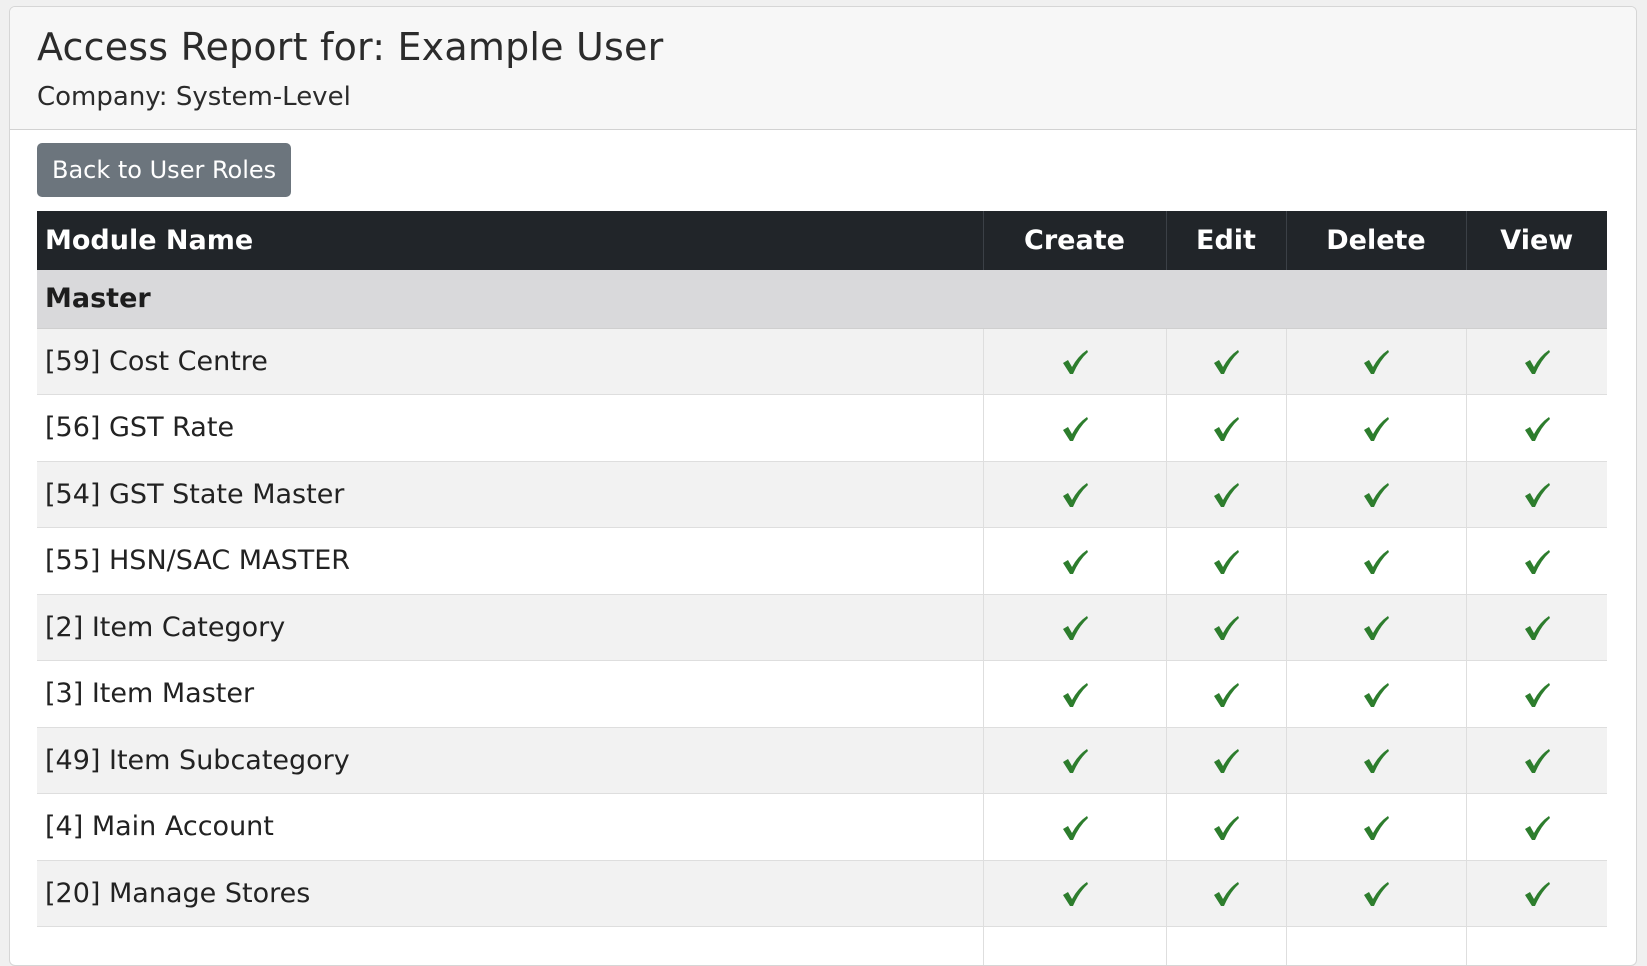 The image size is (1647, 966). I want to click on table-header: Module Name Create Edit Delete View, so click(822, 240).